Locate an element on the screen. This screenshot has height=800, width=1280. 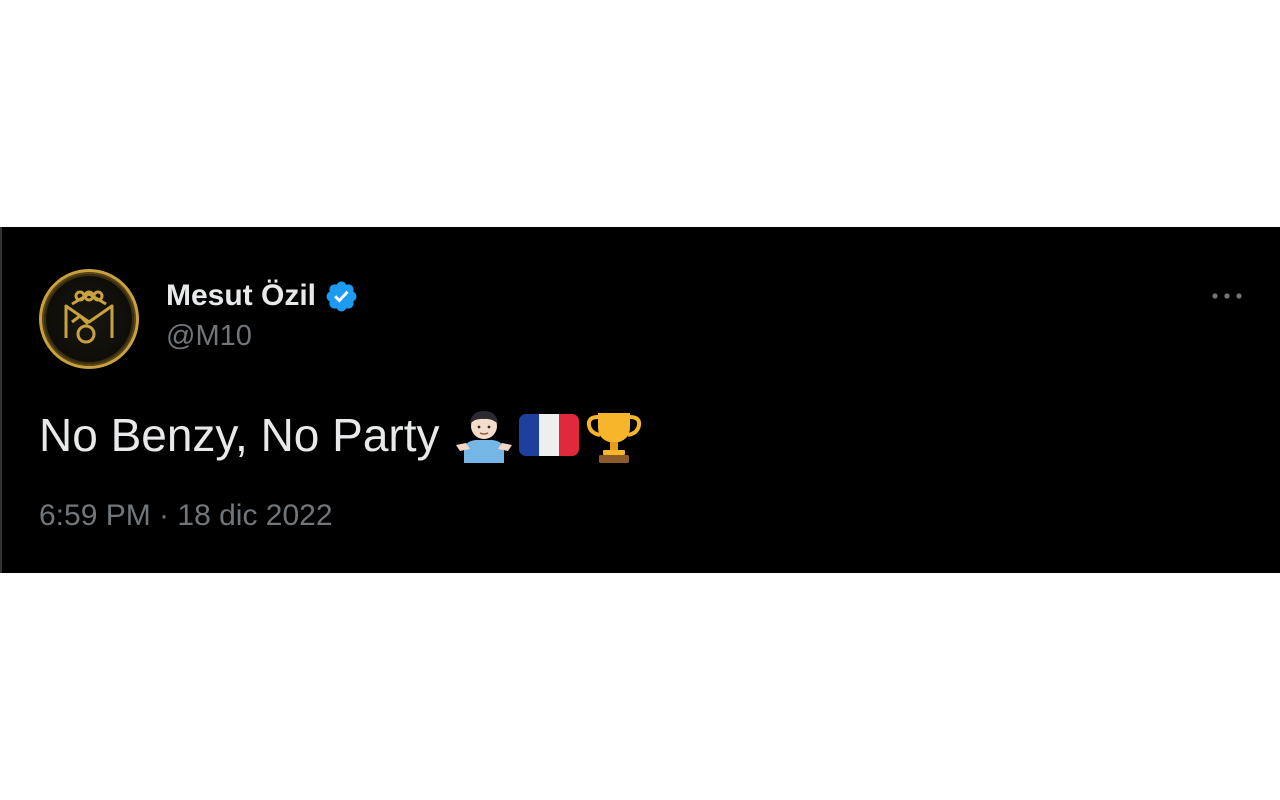
trophy-emoji is located at coordinates (613, 438).